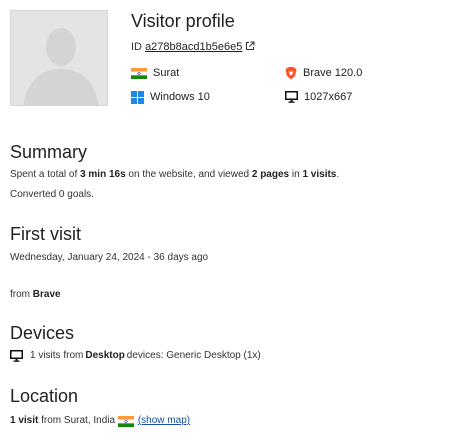 The width and height of the screenshot is (450, 443). What do you see at coordinates (137, 97) in the screenshot?
I see `windows-icon` at bounding box center [137, 97].